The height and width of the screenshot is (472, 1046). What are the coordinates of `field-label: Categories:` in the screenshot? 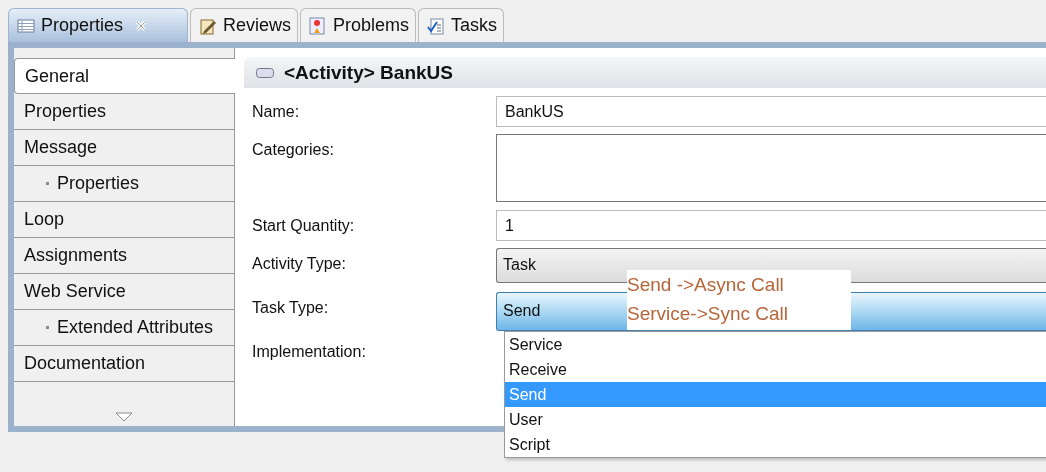 It's located at (293, 149).